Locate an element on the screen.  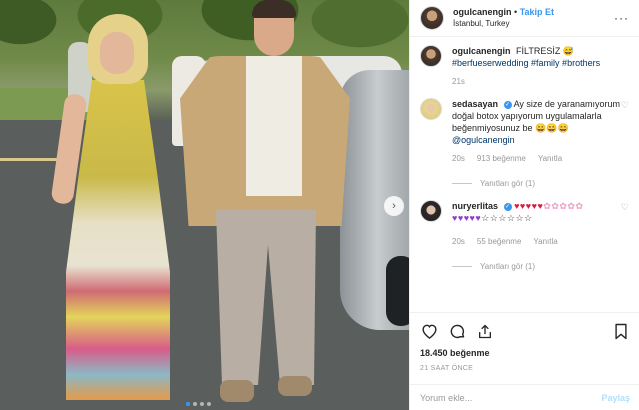
comment-mention: @ogulcanengin is located at coordinates (483, 140).